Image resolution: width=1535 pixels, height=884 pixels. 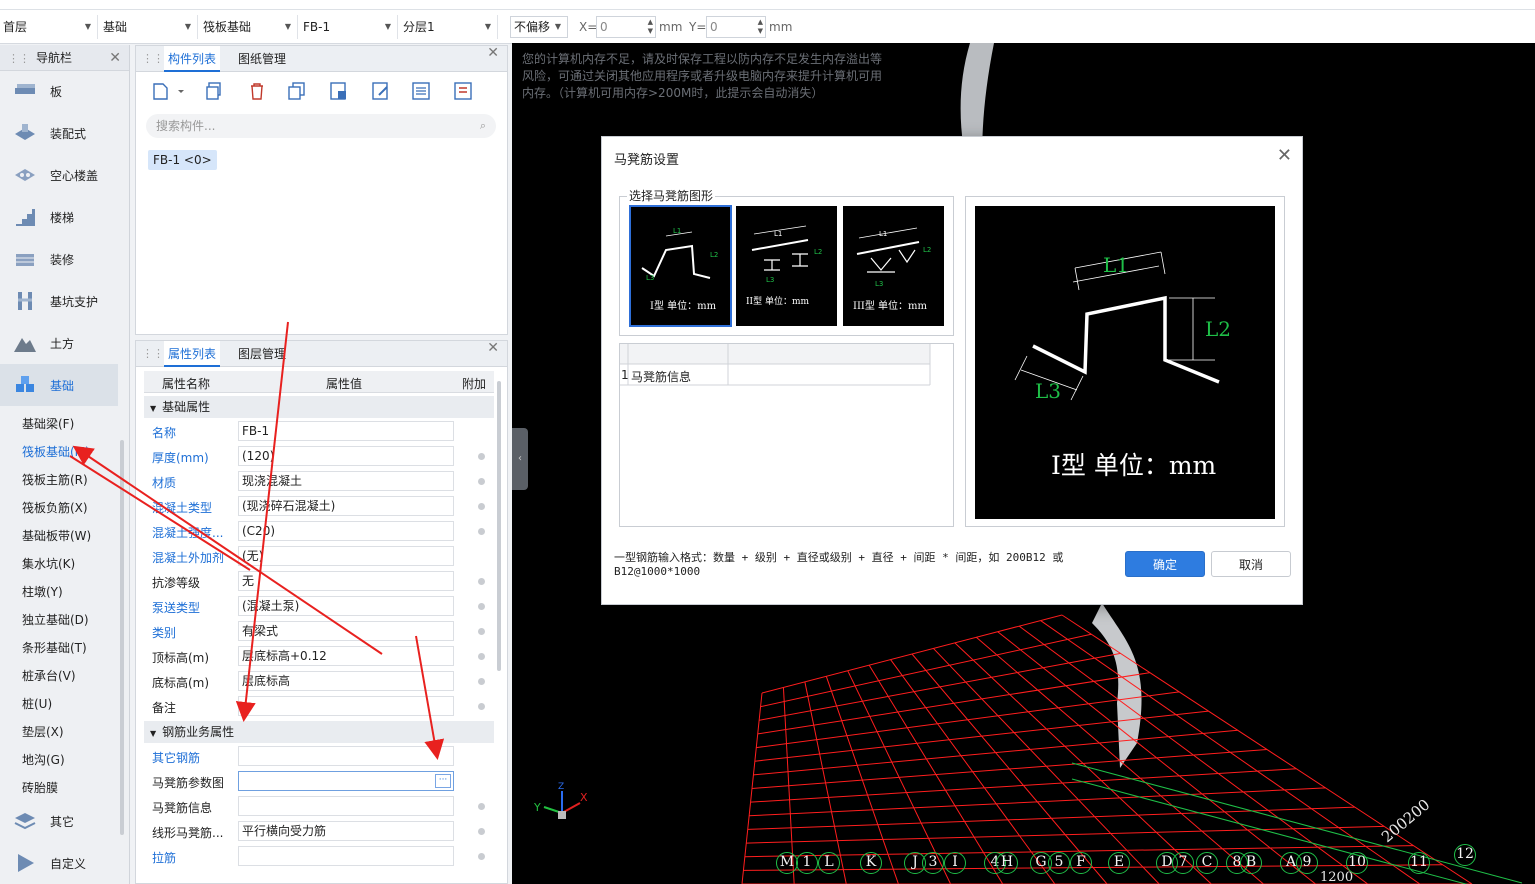 I want to click on shape-type-1-thumb: L1 L2 L3 I型 单位：mm, so click(x=680, y=266).